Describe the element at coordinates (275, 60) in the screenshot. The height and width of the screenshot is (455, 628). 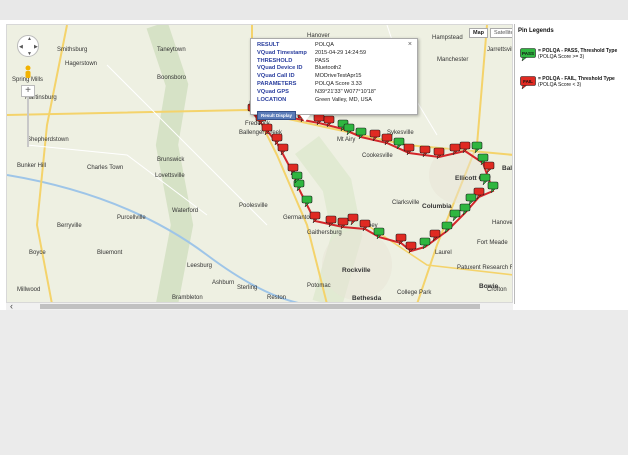
I see `info-key: THRESHOLD` at that location.